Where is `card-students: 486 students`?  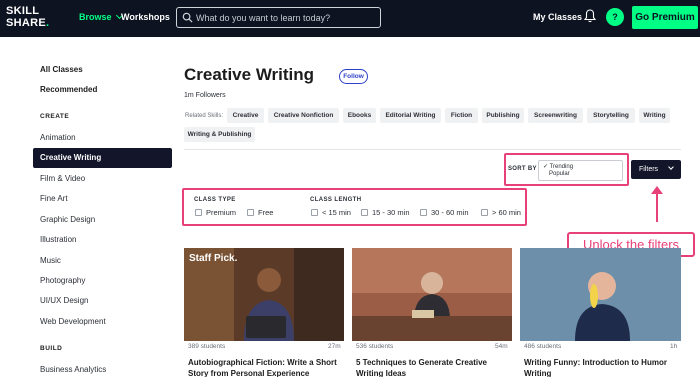 card-students: 486 students is located at coordinates (543, 346).